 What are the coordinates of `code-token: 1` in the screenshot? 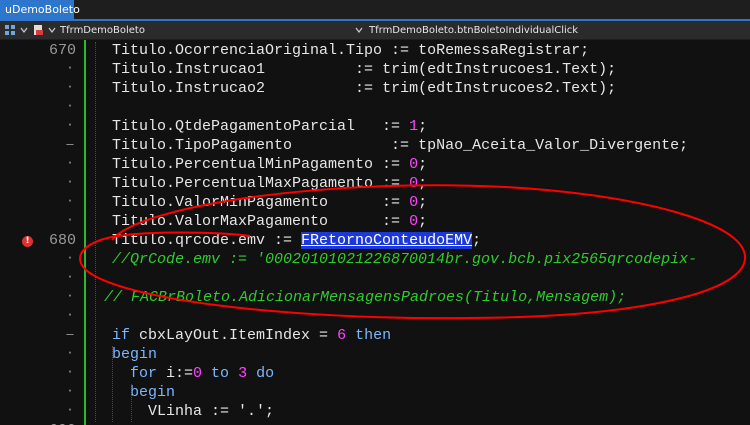 It's located at (414, 126).